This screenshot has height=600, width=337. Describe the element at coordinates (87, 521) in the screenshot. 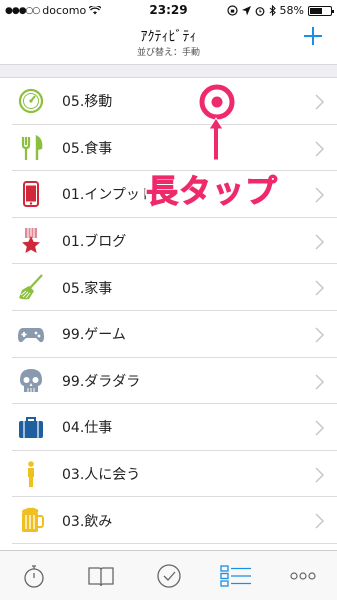

I see `activity-label: 03.飲み` at that location.